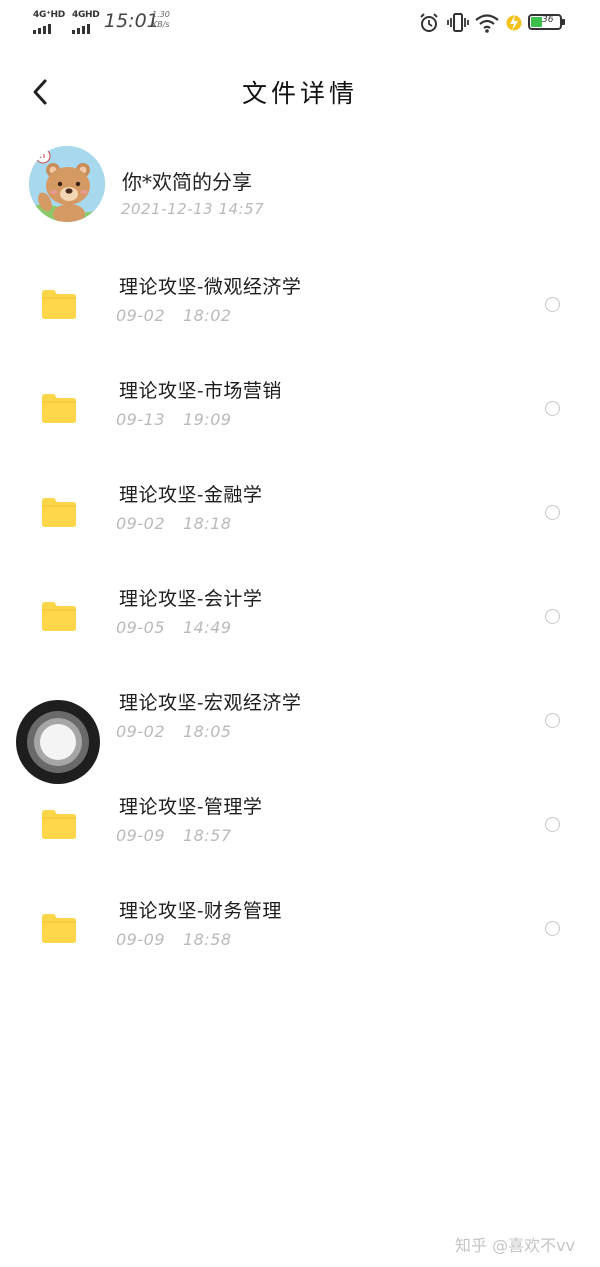  What do you see at coordinates (161, 14) in the screenshot?
I see `network-speed-value: 1.30` at bounding box center [161, 14].